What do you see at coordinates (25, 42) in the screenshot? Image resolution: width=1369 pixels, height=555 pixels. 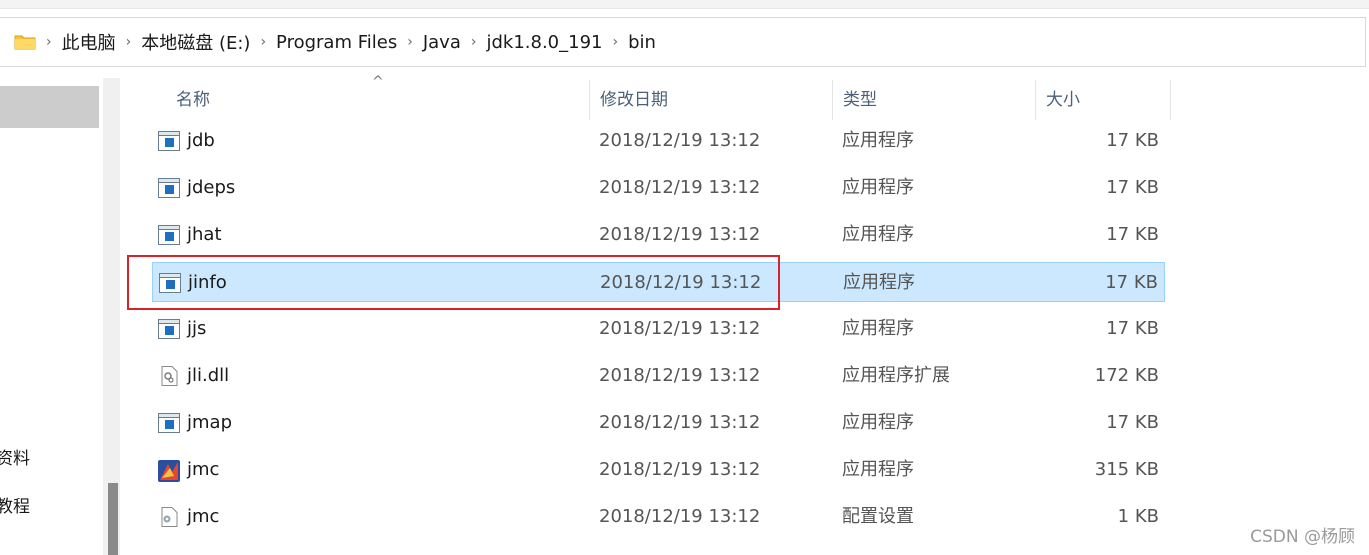 I see `folder-icon` at bounding box center [25, 42].